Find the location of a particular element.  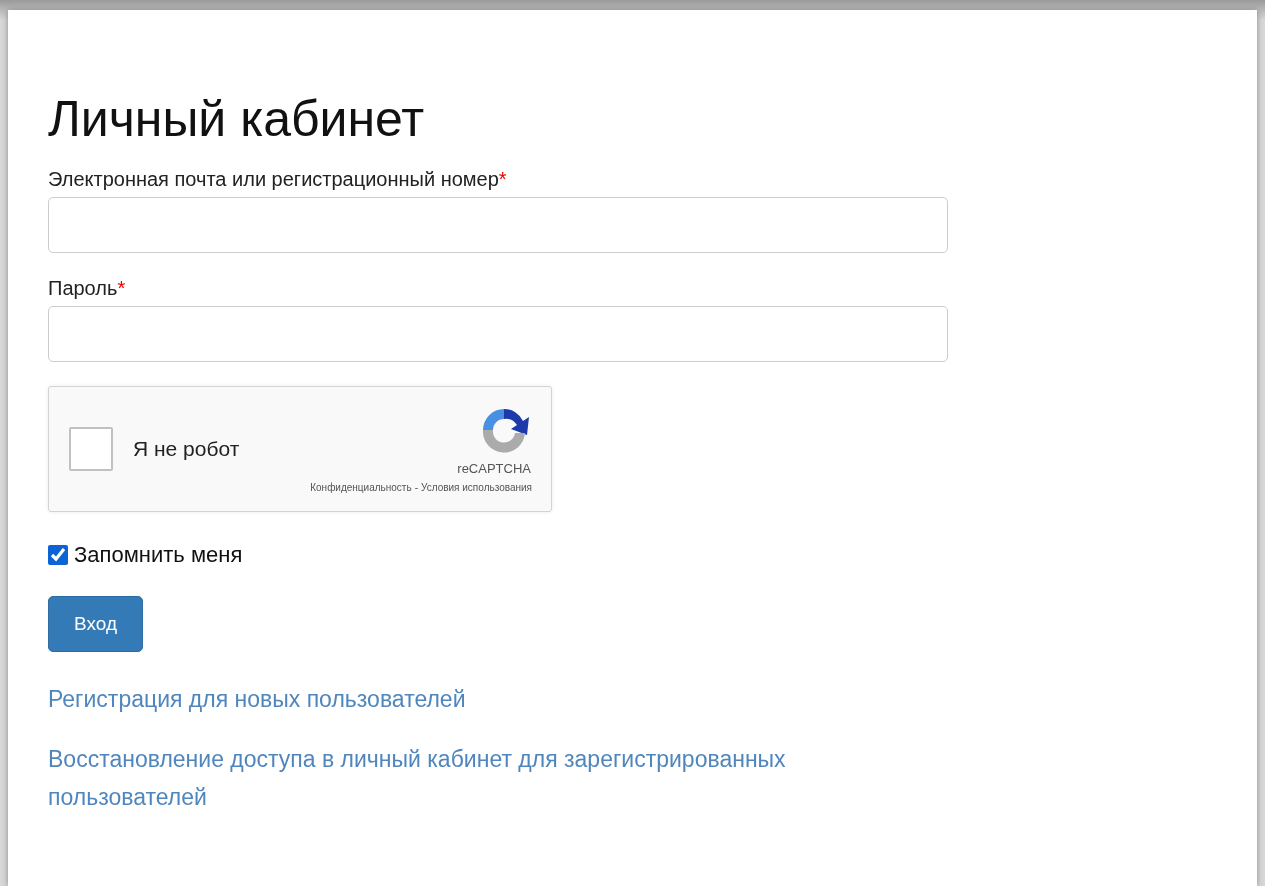

remember-checkbox is located at coordinates (58, 555).